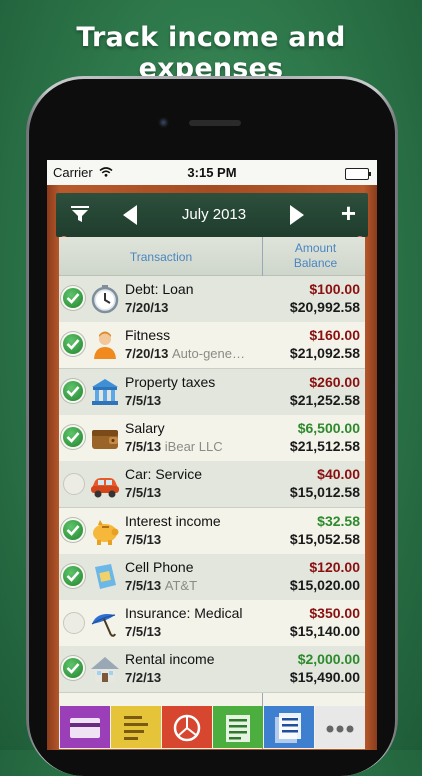 The width and height of the screenshot is (422, 776). What do you see at coordinates (324, 538) in the screenshot?
I see `running-balance: $15,052.58` at bounding box center [324, 538].